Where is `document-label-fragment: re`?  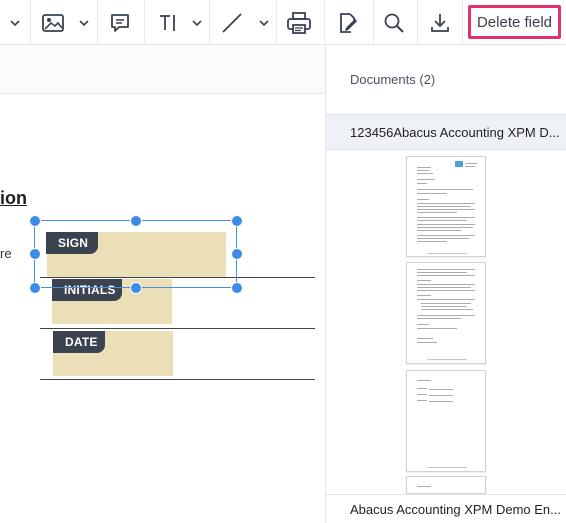
document-label-fragment: re is located at coordinates (6, 253).